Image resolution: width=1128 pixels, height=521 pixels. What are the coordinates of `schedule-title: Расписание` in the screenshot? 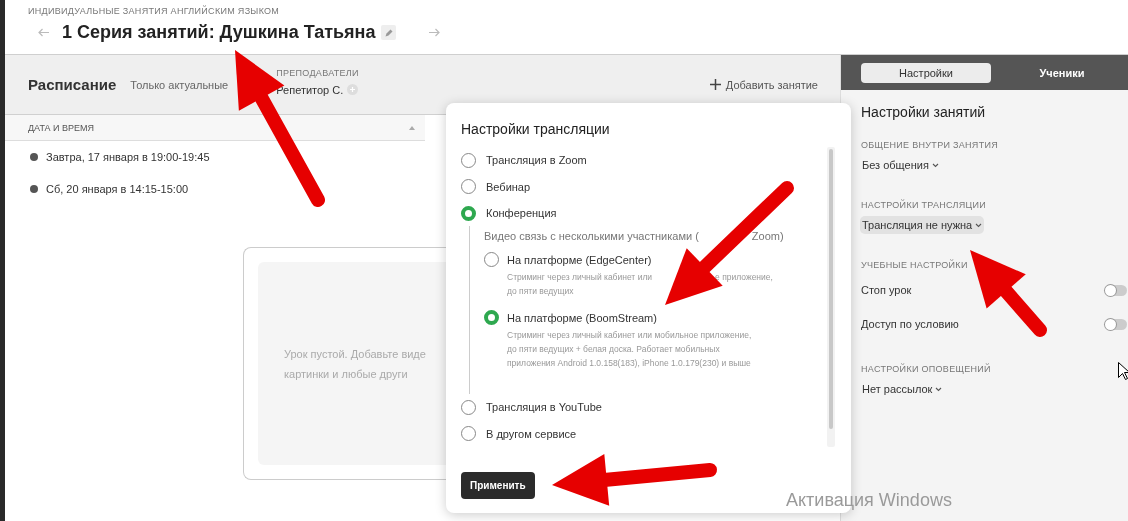 It's located at (72, 84).